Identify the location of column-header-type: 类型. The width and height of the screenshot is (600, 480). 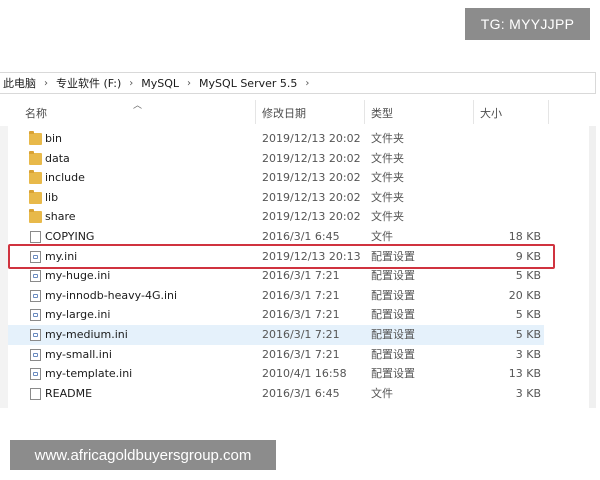
(382, 113).